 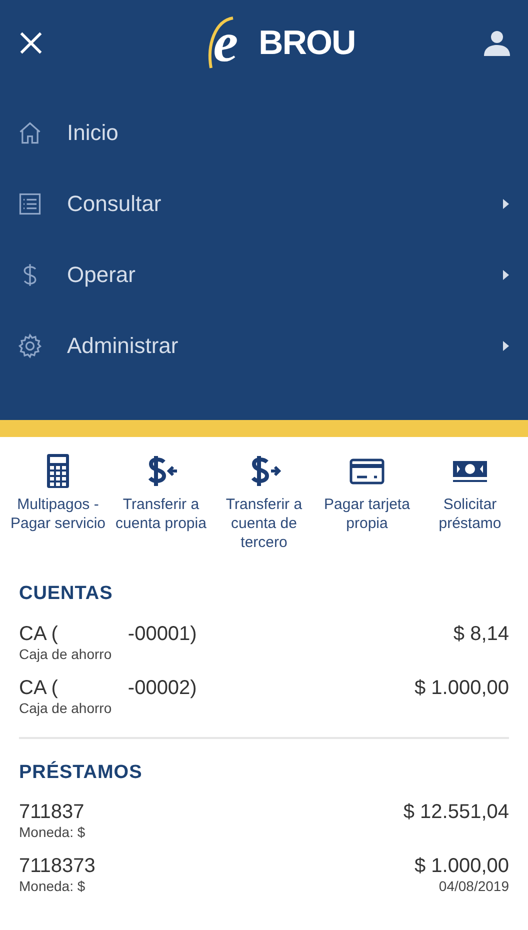 What do you see at coordinates (461, 688) in the screenshot?
I see `account-balance: $ 1.000,00` at bounding box center [461, 688].